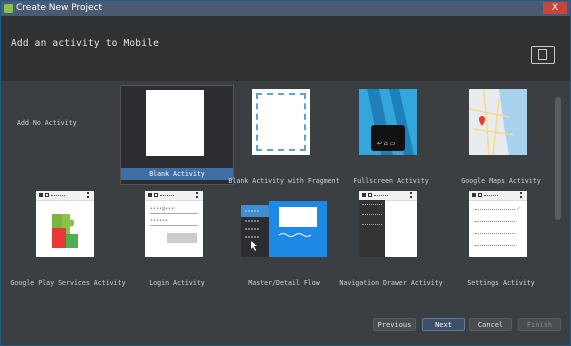 This screenshot has width=571, height=346. I want to click on navigation-drawer-thumbnail, so click(388, 224).